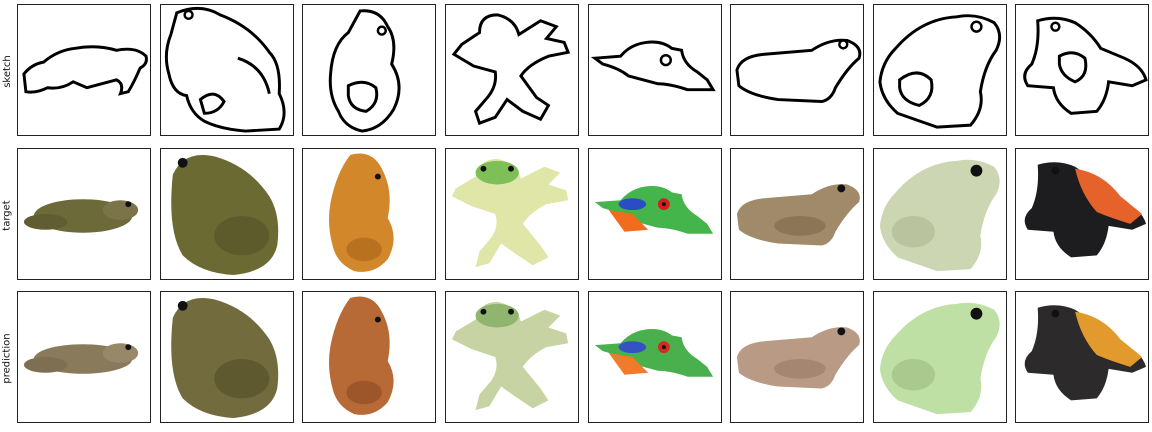  I want to click on row-label-target: target, so click(7, 215).